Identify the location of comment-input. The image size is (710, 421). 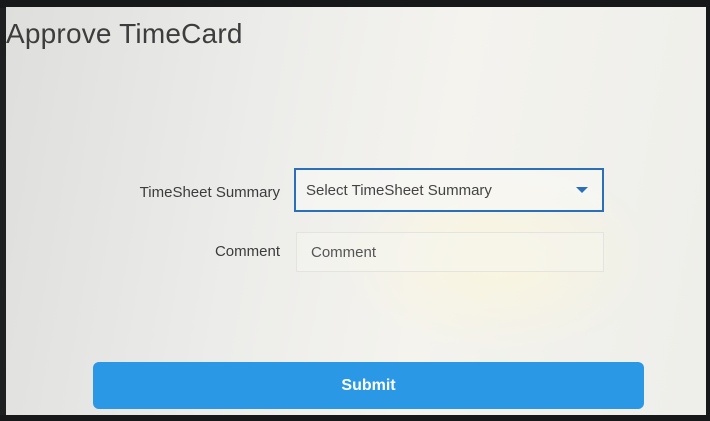
(450, 252).